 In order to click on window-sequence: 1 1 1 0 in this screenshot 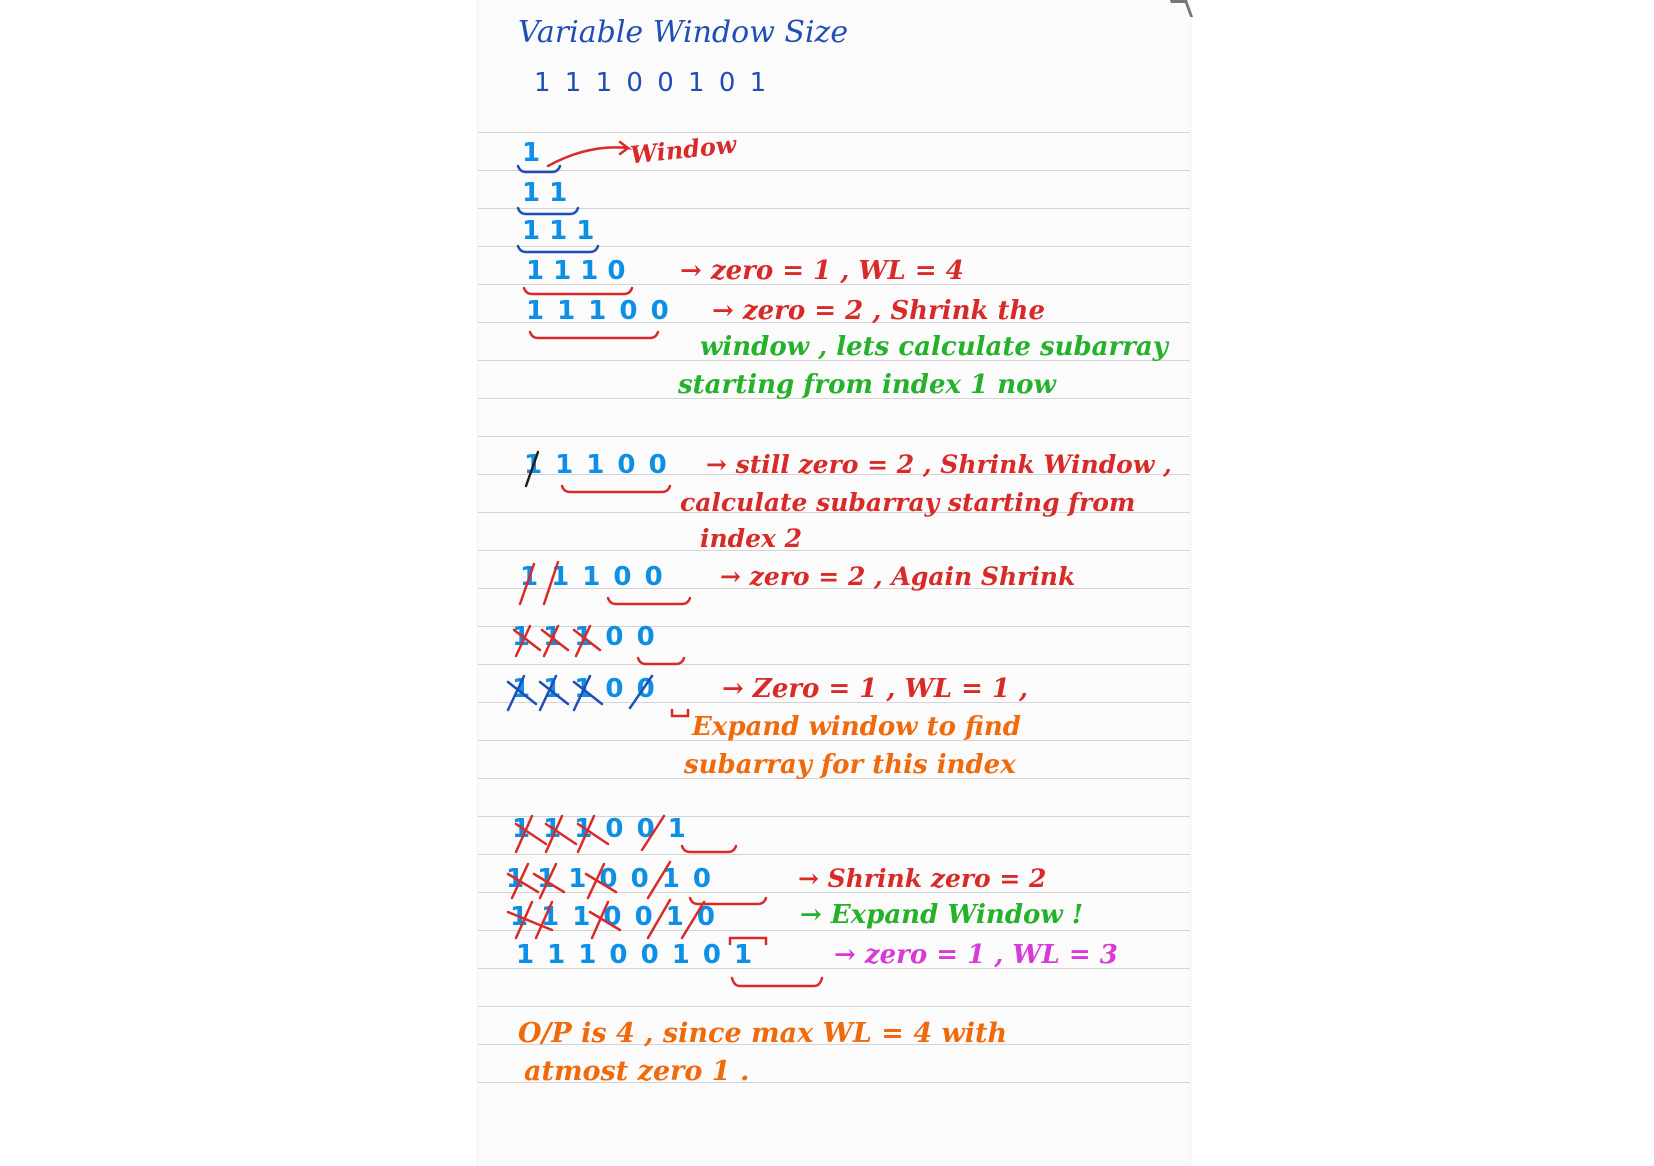, I will do `click(576, 271)`.